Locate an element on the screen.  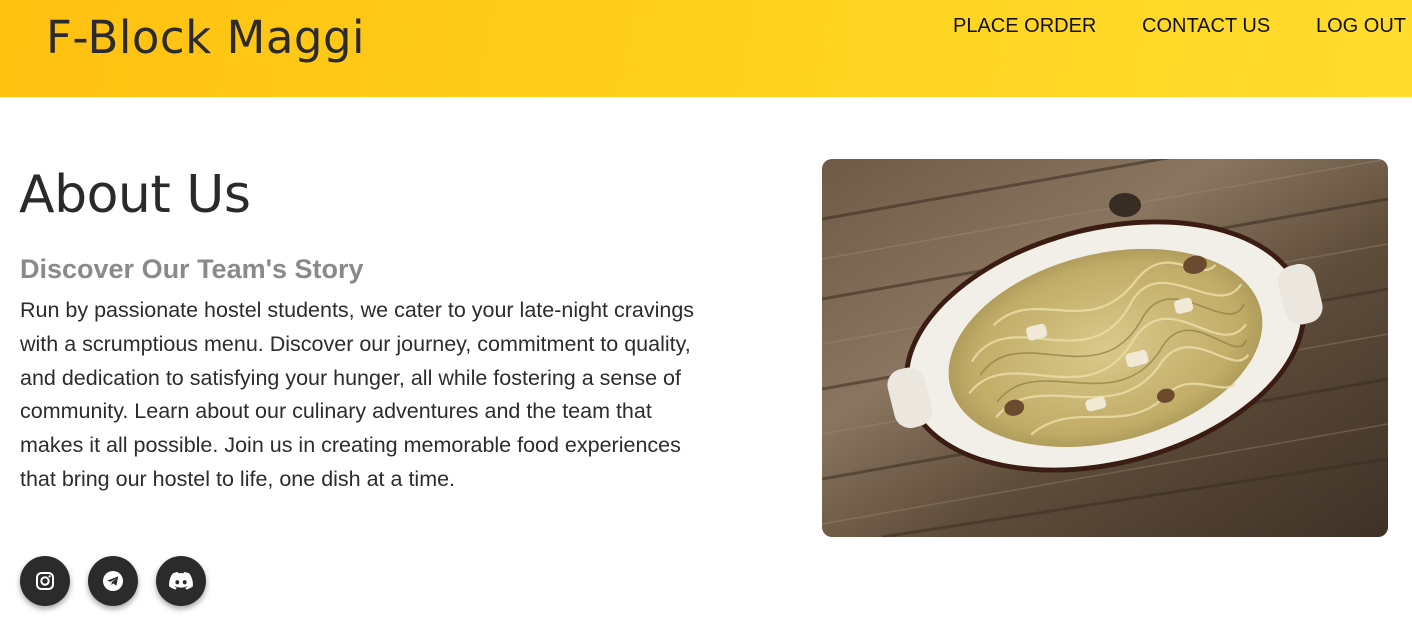
nav-place-order: PLACE ORDER is located at coordinates (1024, 26).